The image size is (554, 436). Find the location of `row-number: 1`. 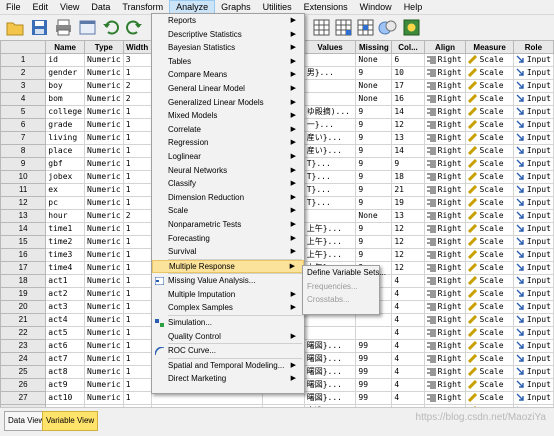

row-number: 1 is located at coordinates (23, 60).